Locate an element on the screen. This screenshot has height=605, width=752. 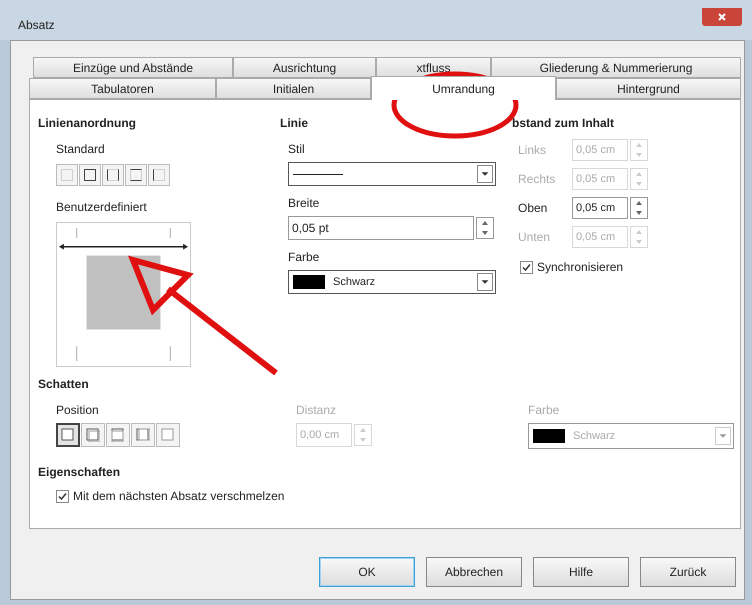
color-select: Schwarz is located at coordinates (392, 282).